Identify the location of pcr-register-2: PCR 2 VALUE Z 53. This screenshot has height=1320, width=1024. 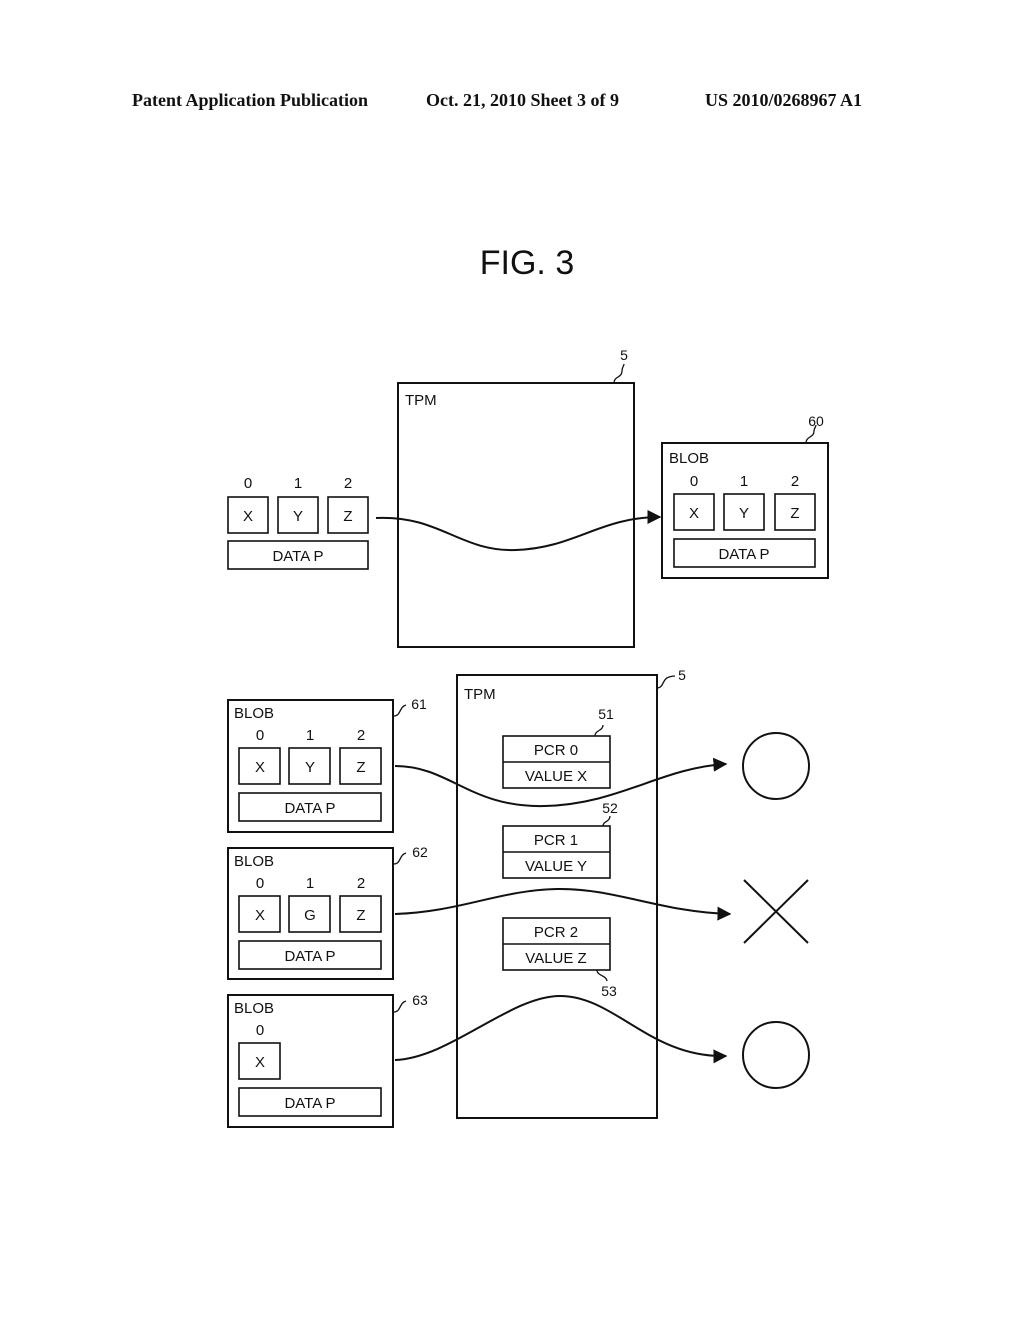
(559, 958).